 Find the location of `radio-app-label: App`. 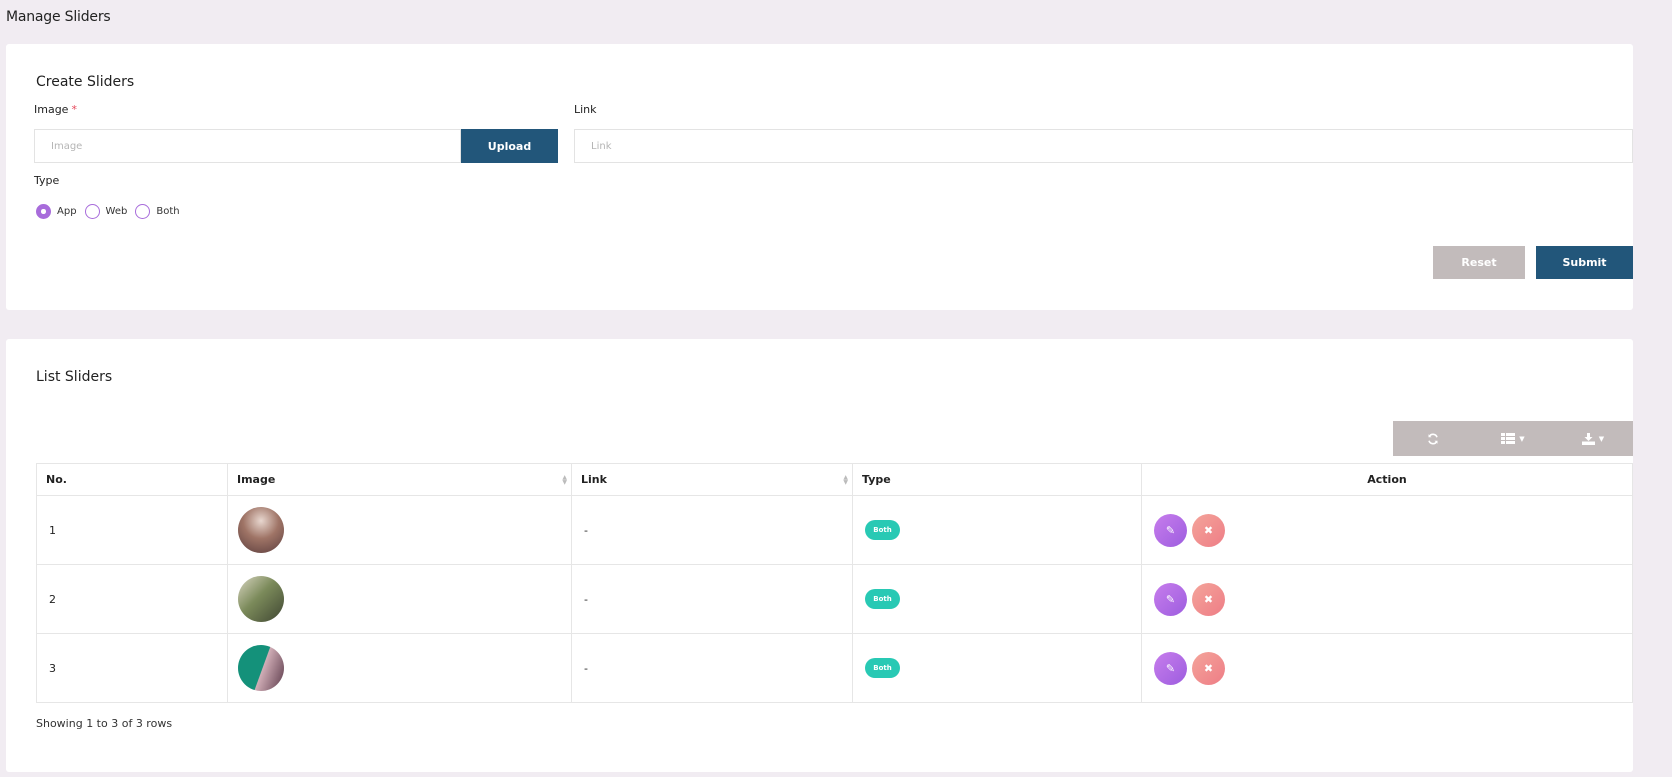

radio-app-label: App is located at coordinates (67, 211).